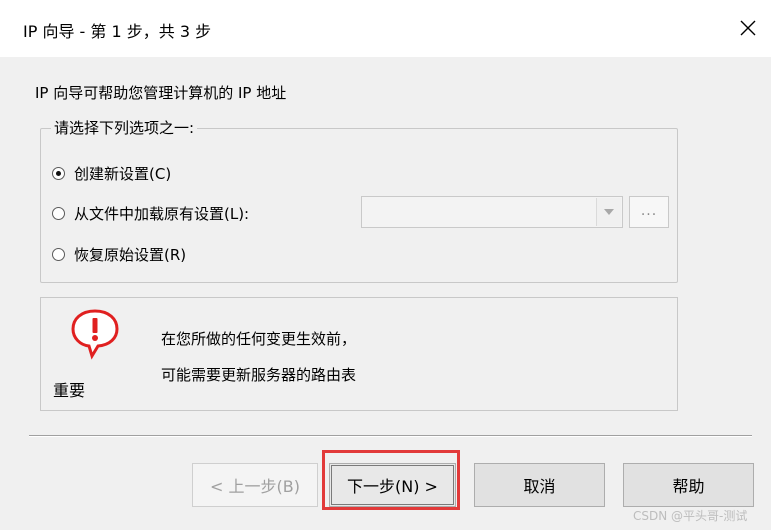 Image resolution: width=771 pixels, height=530 pixels. I want to click on chevron-down-icon, so click(609, 212).